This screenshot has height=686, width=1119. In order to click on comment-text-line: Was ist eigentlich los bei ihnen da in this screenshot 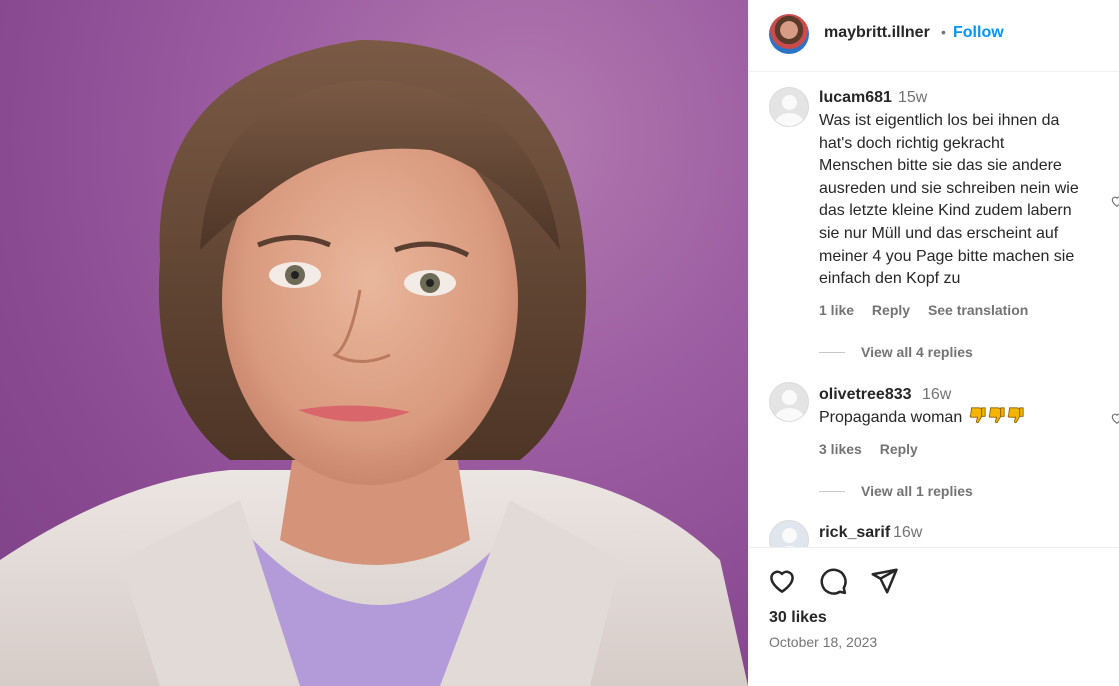, I will do `click(939, 120)`.